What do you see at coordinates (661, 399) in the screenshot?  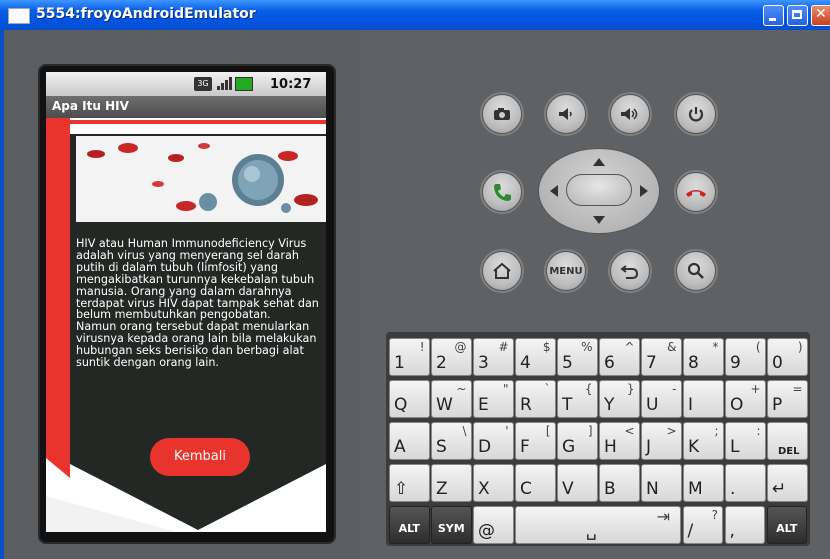 I see `key-row2-6: U-` at bounding box center [661, 399].